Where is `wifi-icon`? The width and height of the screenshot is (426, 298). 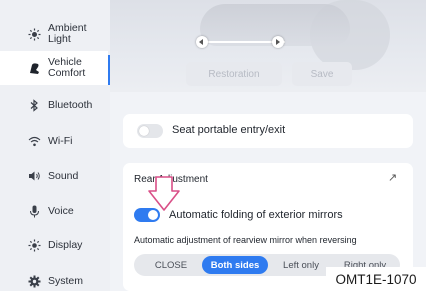 wifi-icon is located at coordinates (34, 141).